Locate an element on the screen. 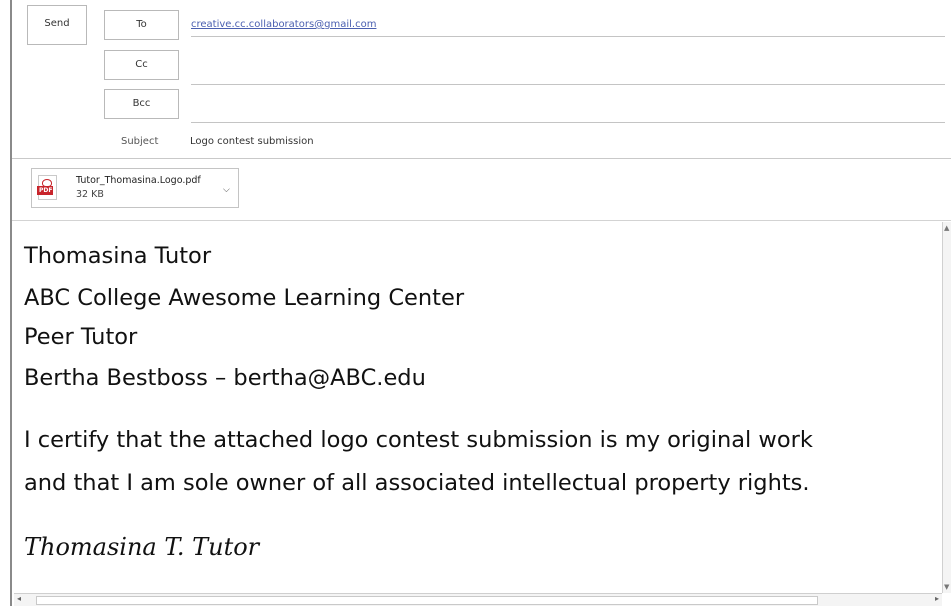 The width and height of the screenshot is (951, 606). sender-name: Thomasina Tutor is located at coordinates (118, 256).